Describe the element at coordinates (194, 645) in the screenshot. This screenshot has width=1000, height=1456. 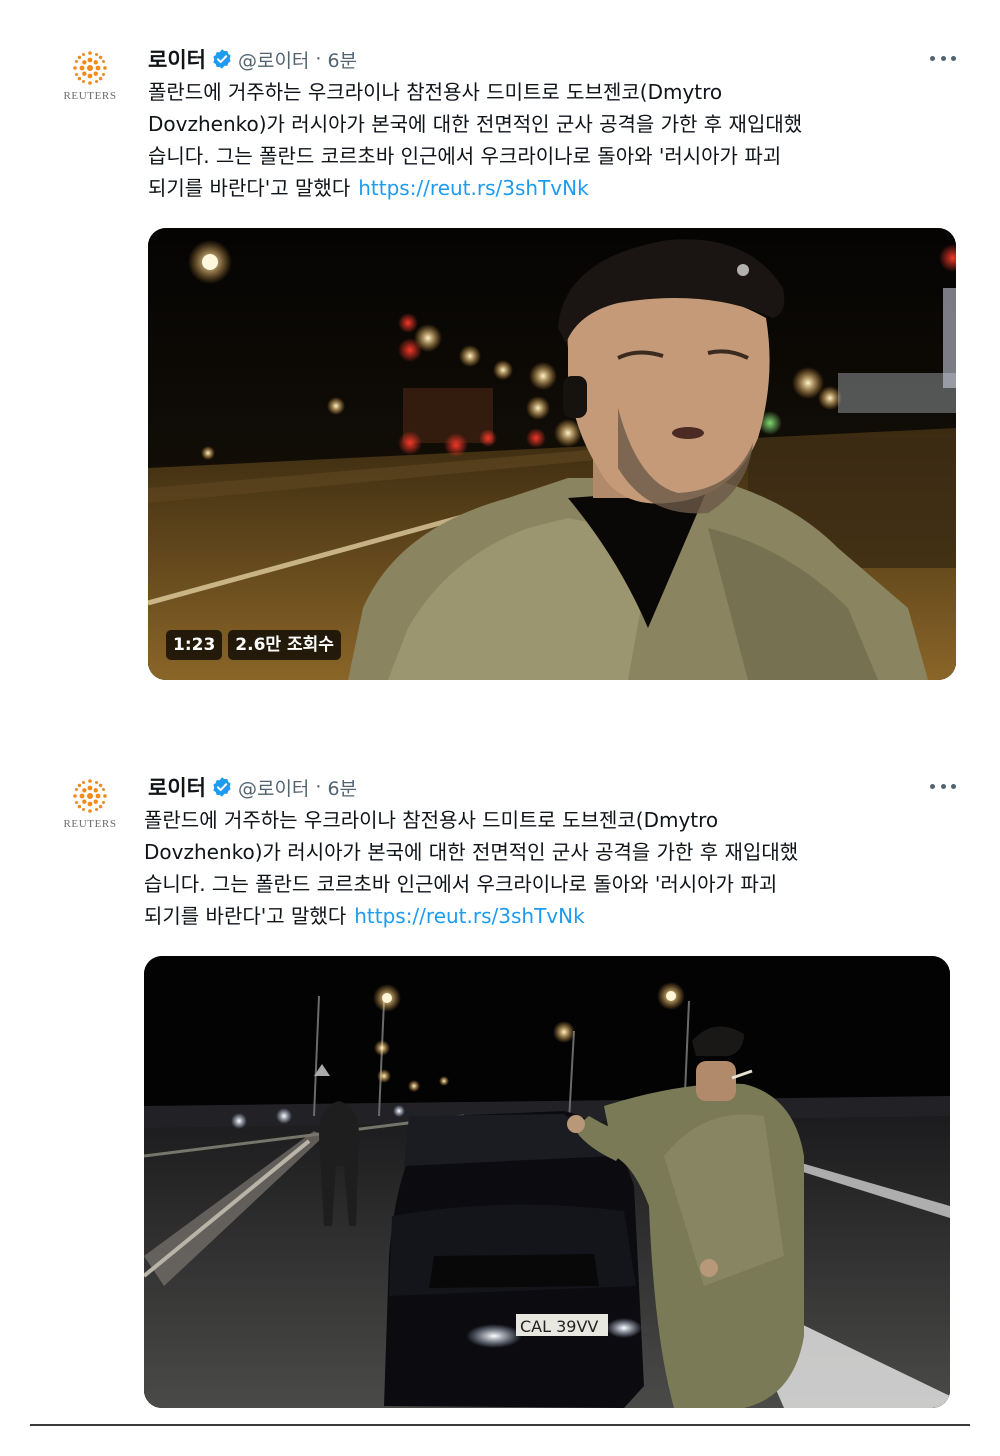
I see `video-duration: 1:23` at that location.